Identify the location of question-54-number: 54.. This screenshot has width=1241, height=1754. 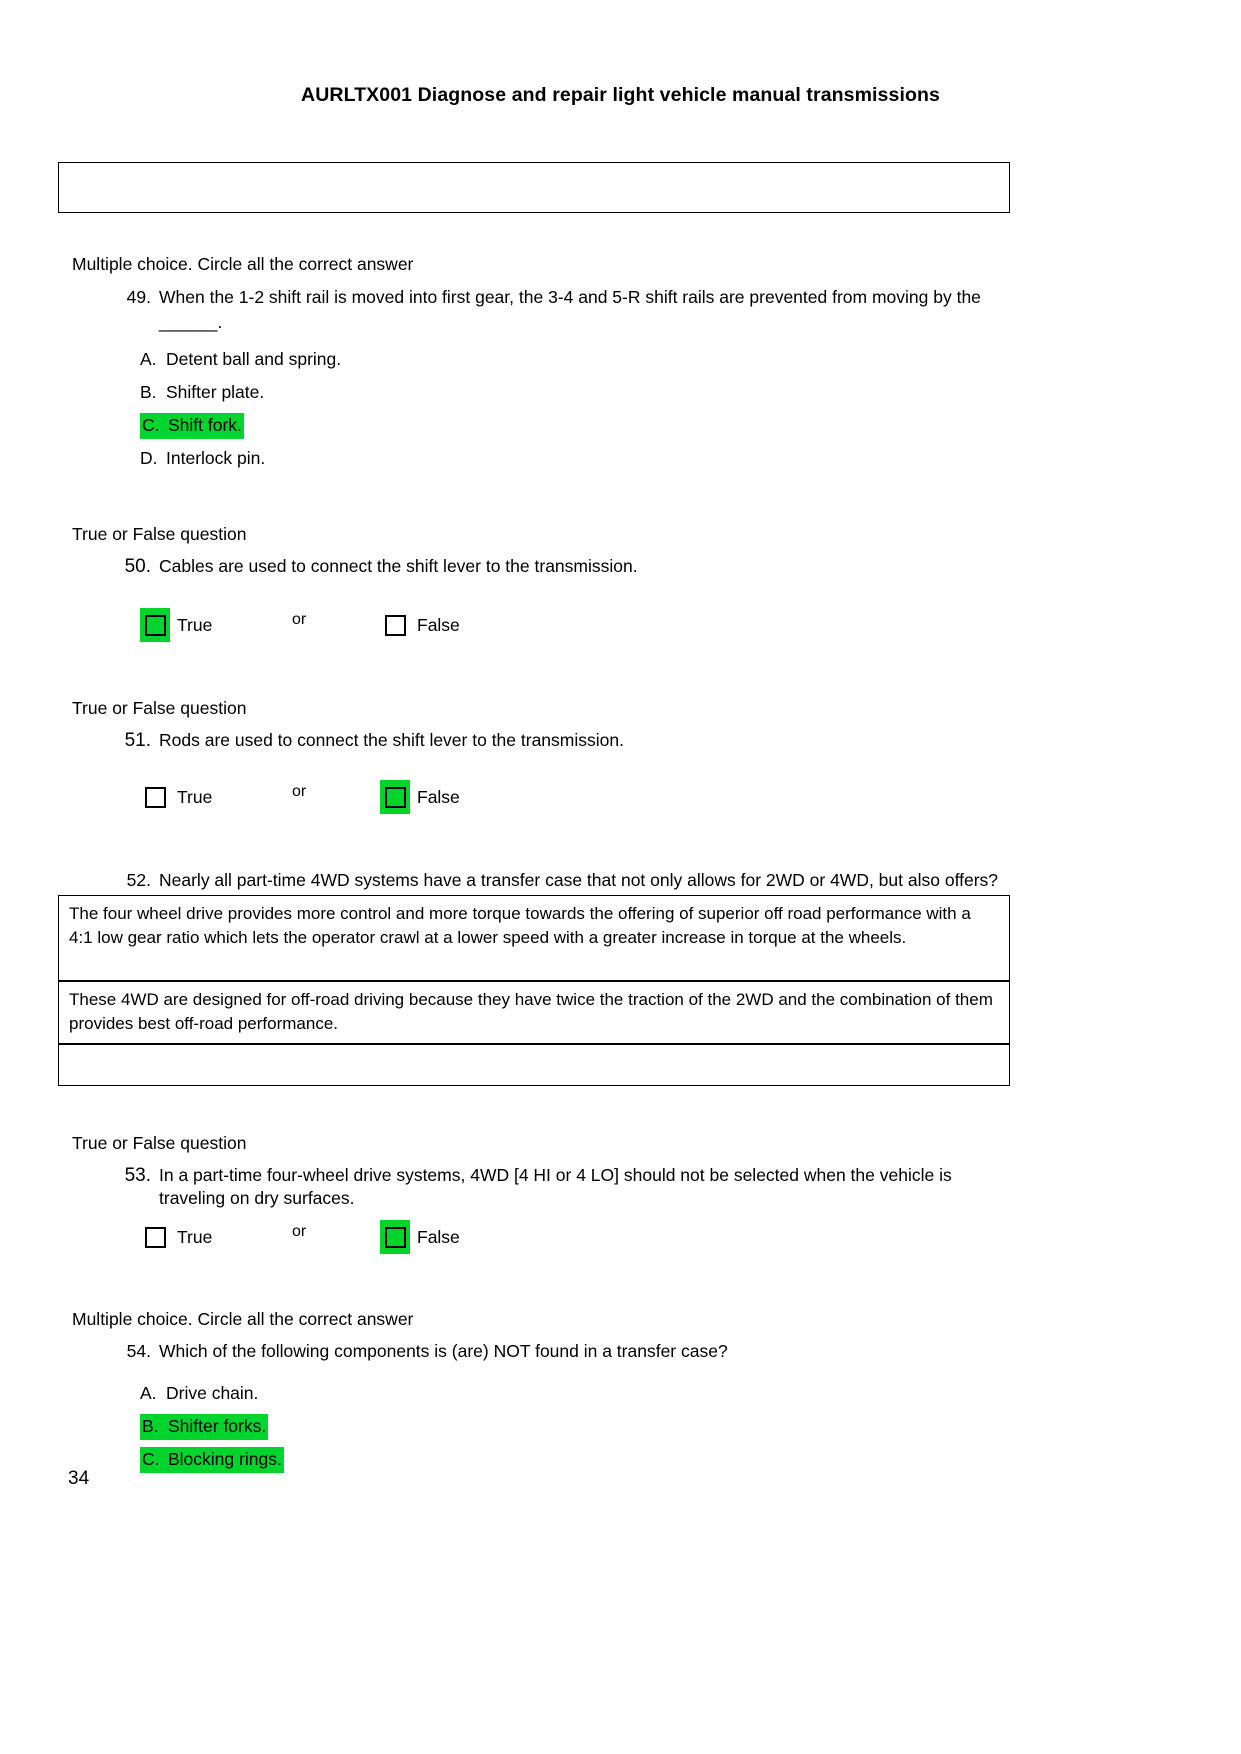
(138, 1351).